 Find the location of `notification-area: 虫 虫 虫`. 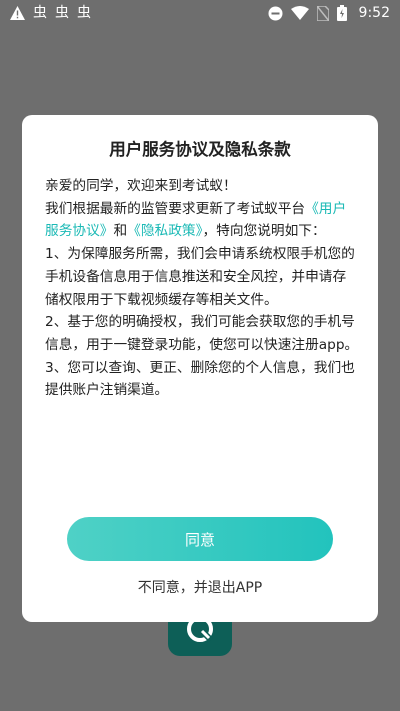

notification-area: 虫 虫 虫 is located at coordinates (50, 13).